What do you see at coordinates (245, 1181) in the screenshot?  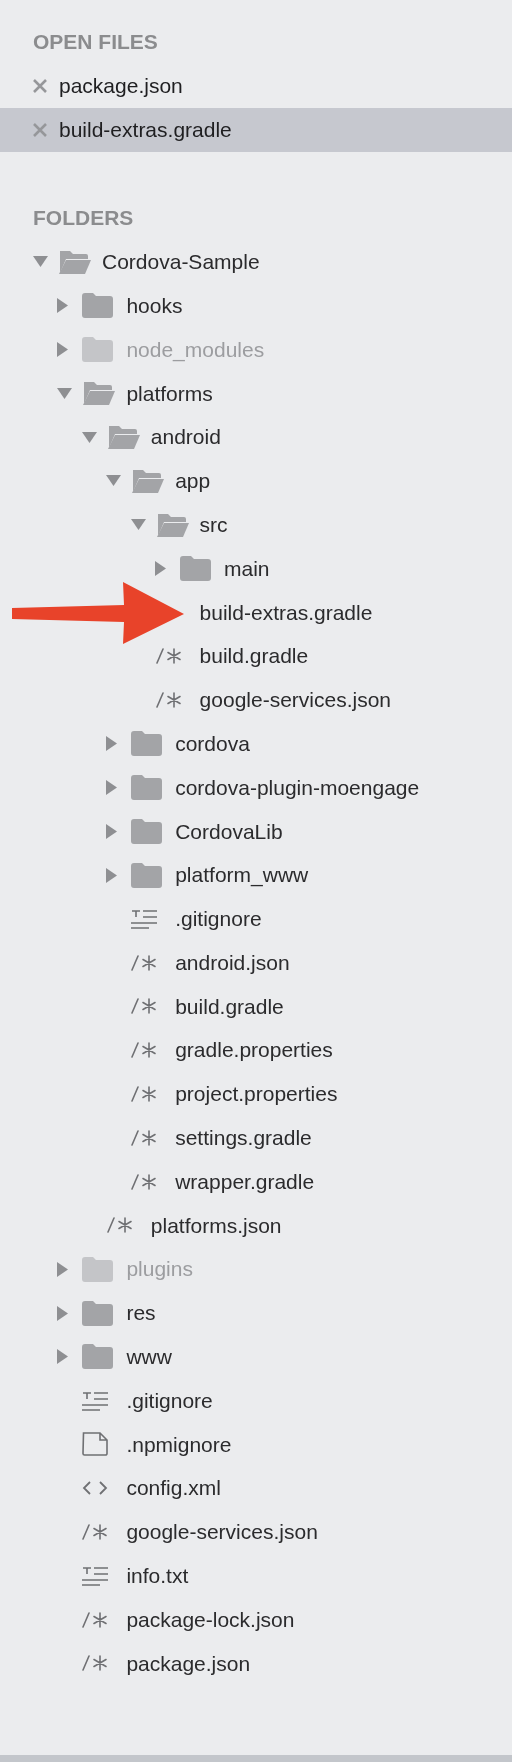 I see `tree-item: wrapper.gradle` at bounding box center [245, 1181].